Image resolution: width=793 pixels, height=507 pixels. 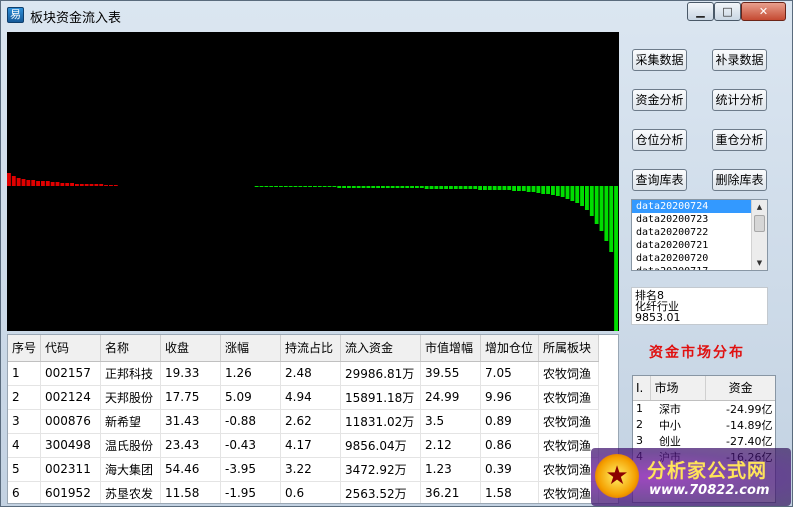 I want to click on table-cell: 1.58, so click(x=510, y=492).